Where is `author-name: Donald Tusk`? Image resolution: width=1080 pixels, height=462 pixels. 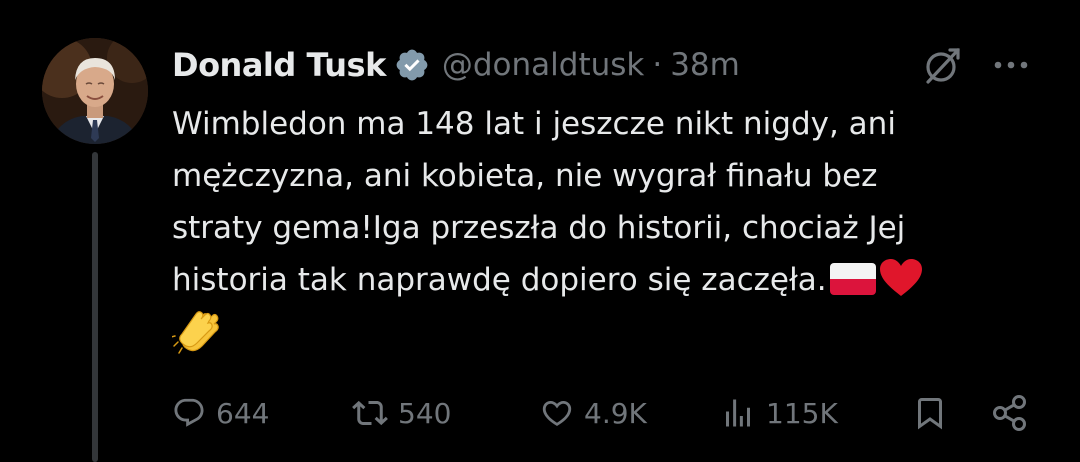
author-name: Donald Tusk is located at coordinates (279, 65).